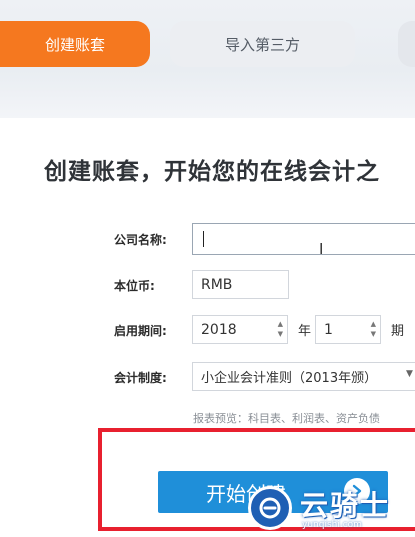 The width and height of the screenshot is (415, 537). Describe the element at coordinates (303, 239) in the screenshot. I see `company-name-input` at that location.